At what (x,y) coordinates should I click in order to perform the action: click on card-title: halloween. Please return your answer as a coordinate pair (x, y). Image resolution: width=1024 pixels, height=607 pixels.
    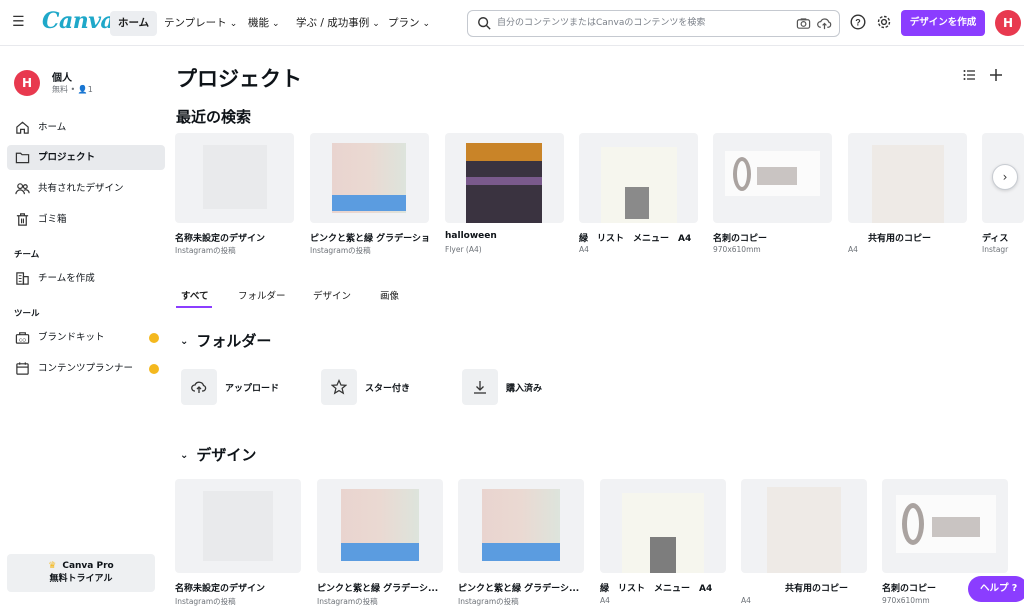
    Looking at the image, I should click on (471, 236).